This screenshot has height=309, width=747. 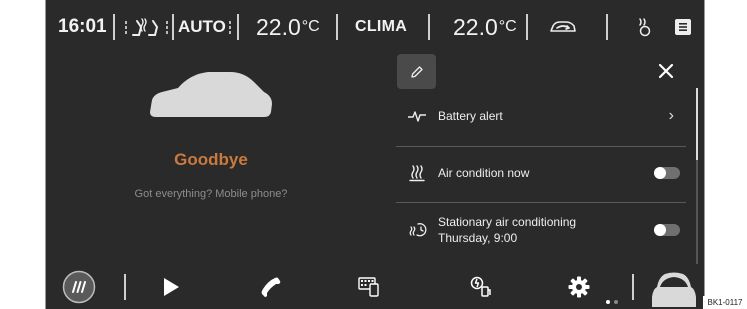 What do you see at coordinates (667, 173) in the screenshot?
I see `air-condition-now-toggle` at bounding box center [667, 173].